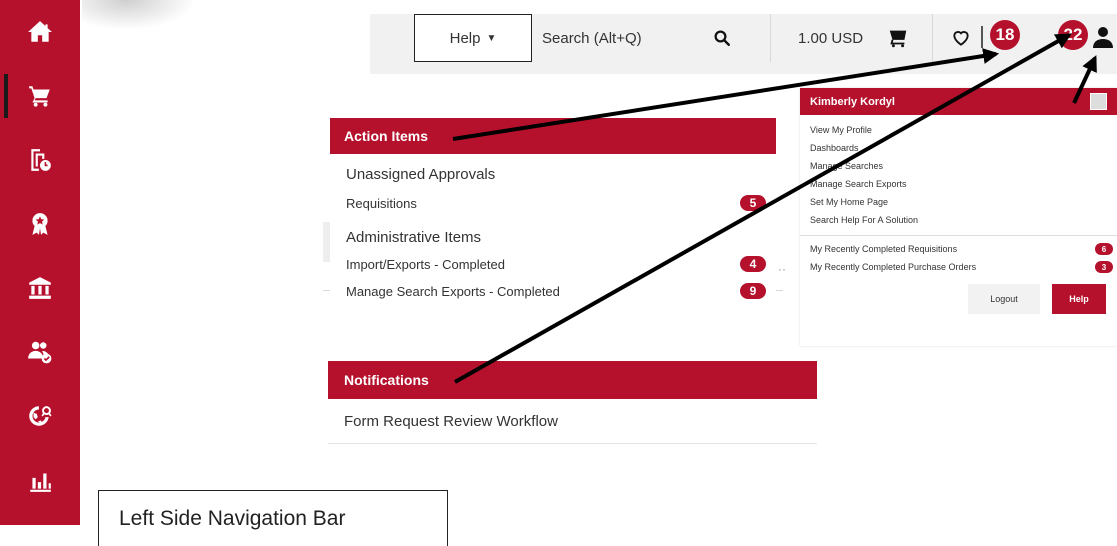 This screenshot has width=1117, height=546. What do you see at coordinates (753, 264) in the screenshot?
I see `count-badge: 4` at bounding box center [753, 264].